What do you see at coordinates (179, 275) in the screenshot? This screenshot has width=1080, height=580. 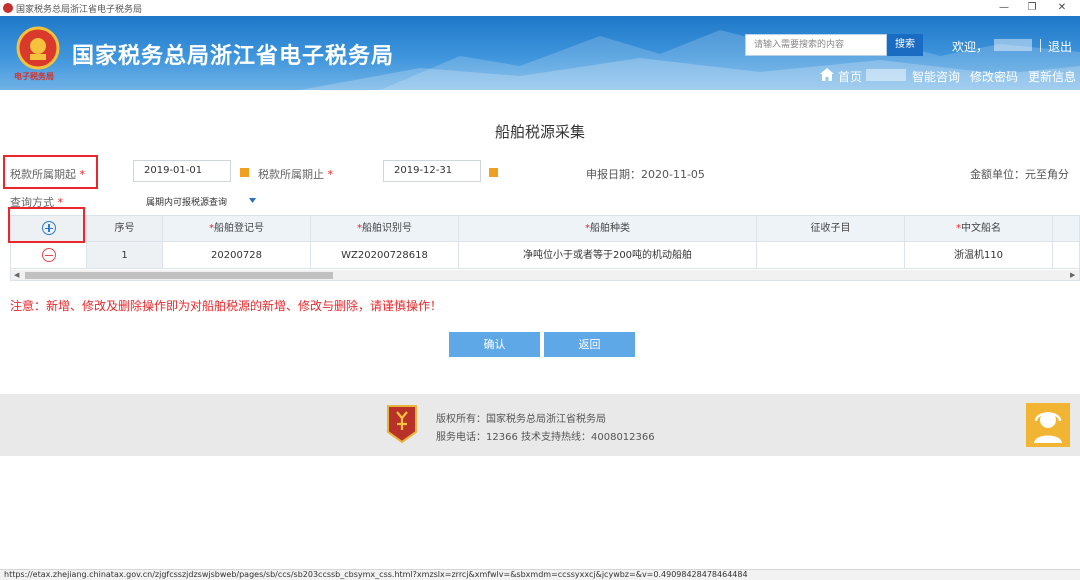 I see `scroll-thumb` at bounding box center [179, 275].